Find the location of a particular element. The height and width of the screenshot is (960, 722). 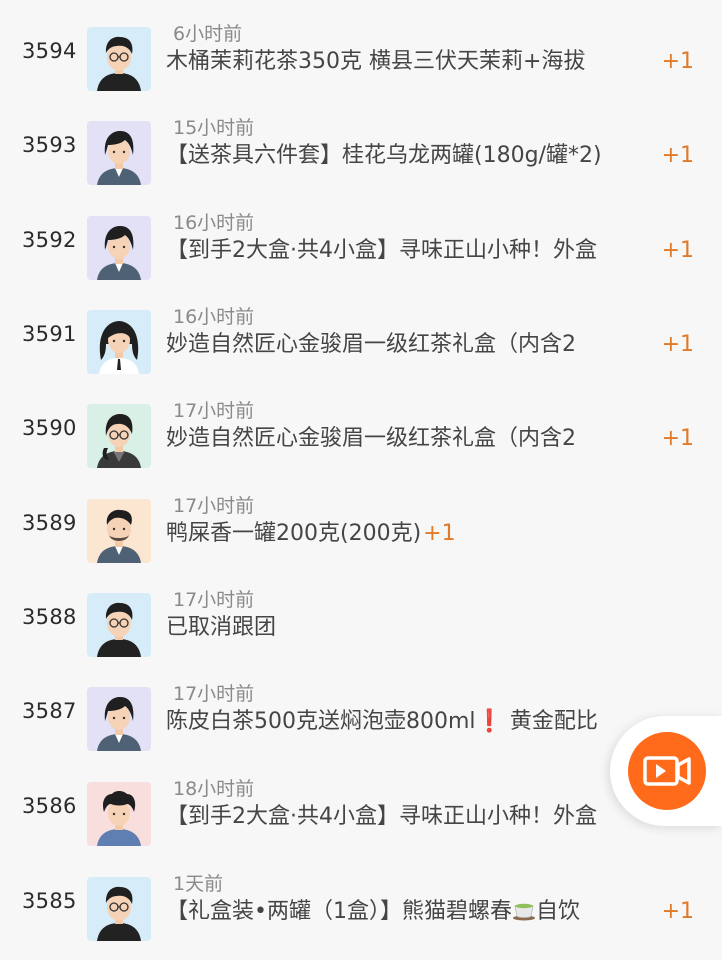

order-row: 3586 18小时前 【到手2大盒·共4小盒】寻味正山小种！外盒 +1 is located at coordinates (361, 827).